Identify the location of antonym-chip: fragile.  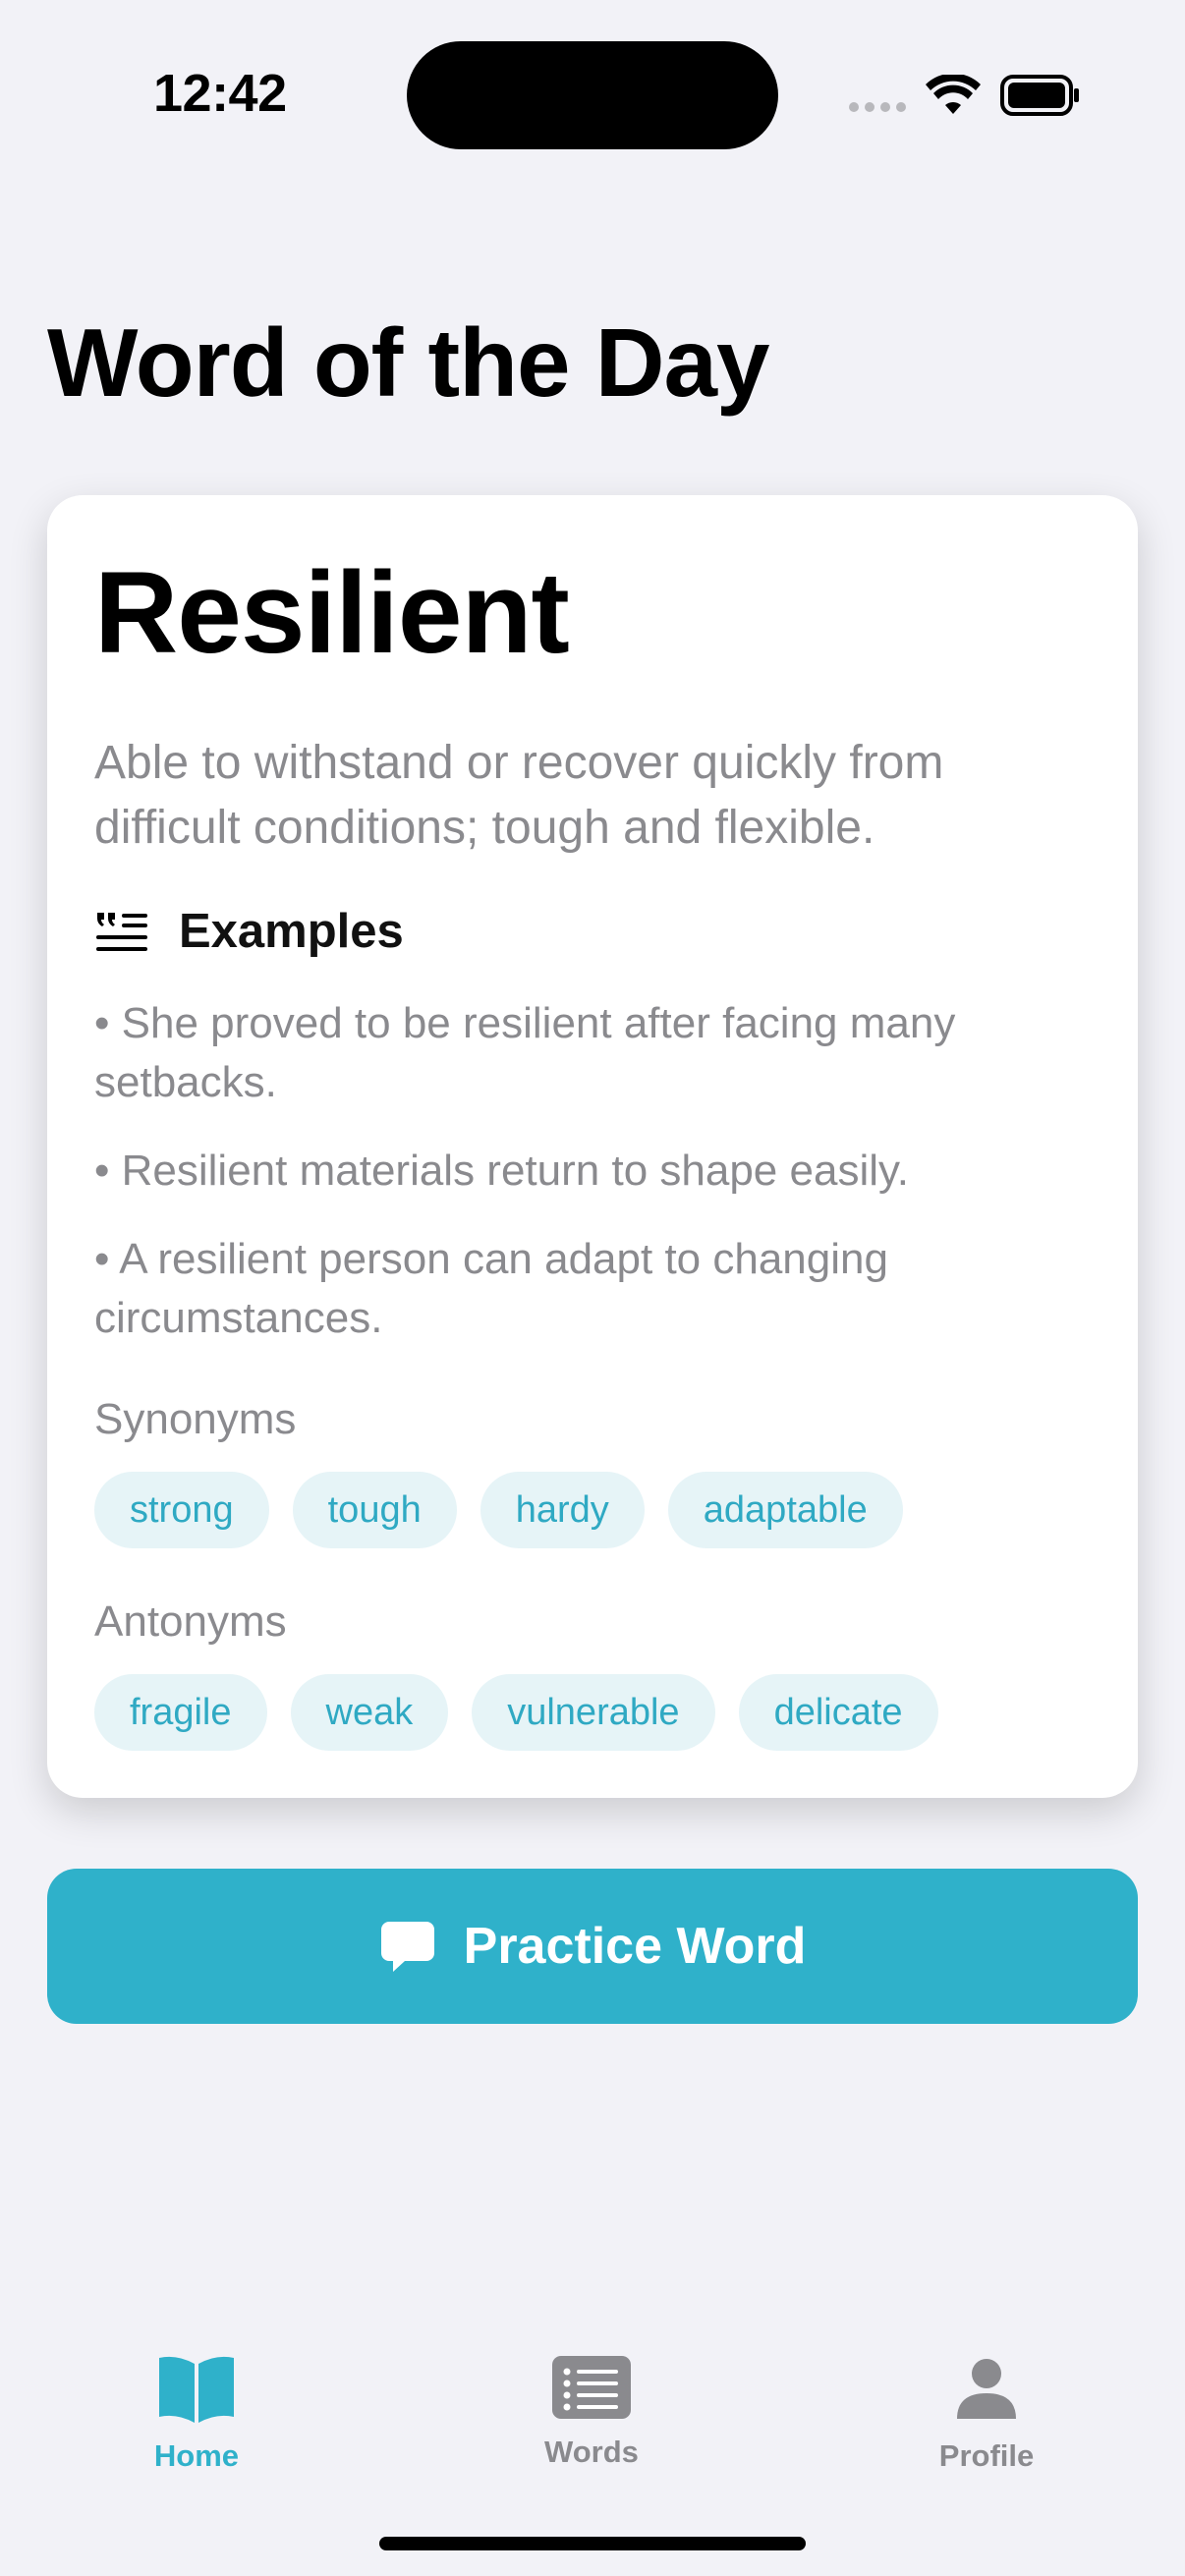
(181, 1712).